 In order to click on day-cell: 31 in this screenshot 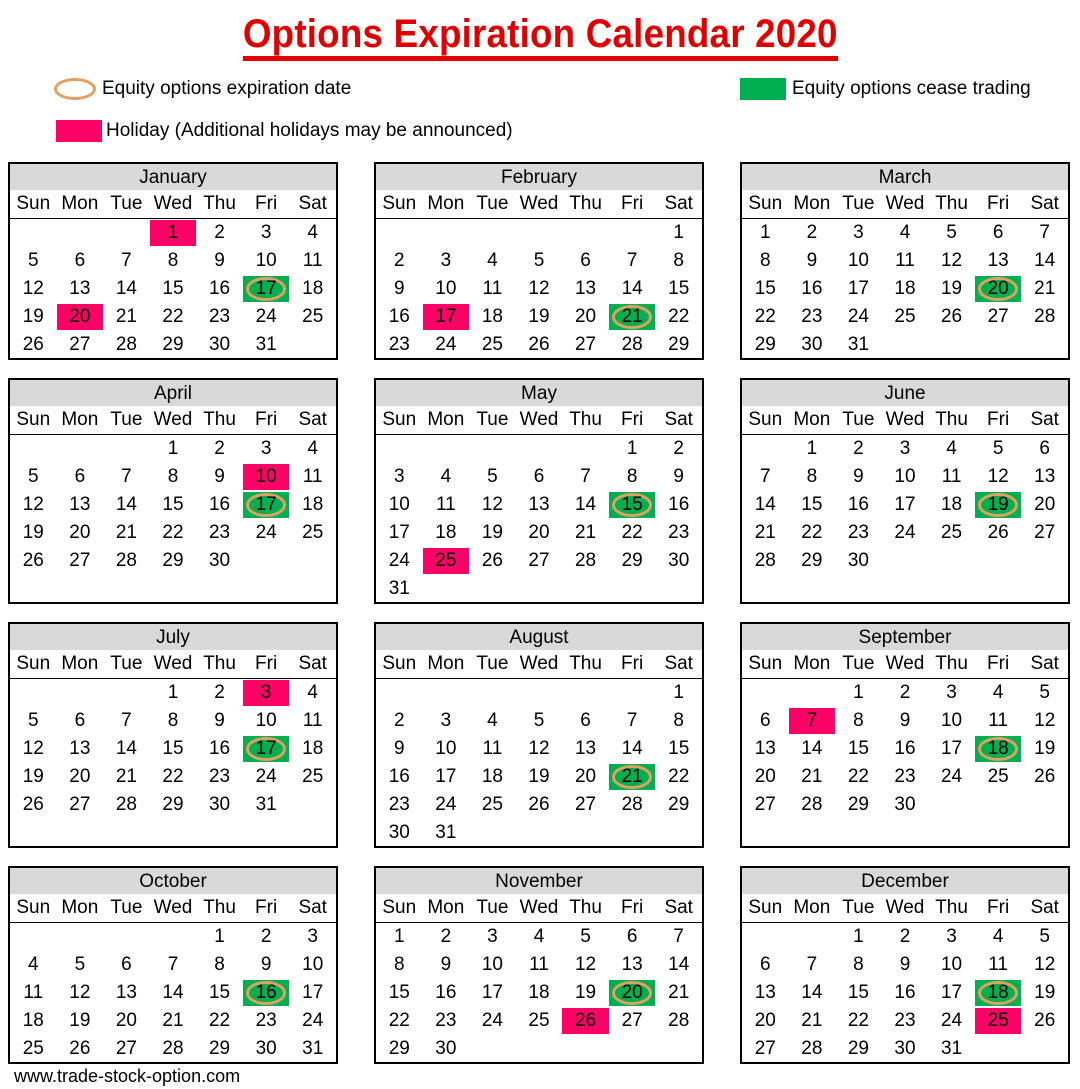, I will do `click(858, 345)`.